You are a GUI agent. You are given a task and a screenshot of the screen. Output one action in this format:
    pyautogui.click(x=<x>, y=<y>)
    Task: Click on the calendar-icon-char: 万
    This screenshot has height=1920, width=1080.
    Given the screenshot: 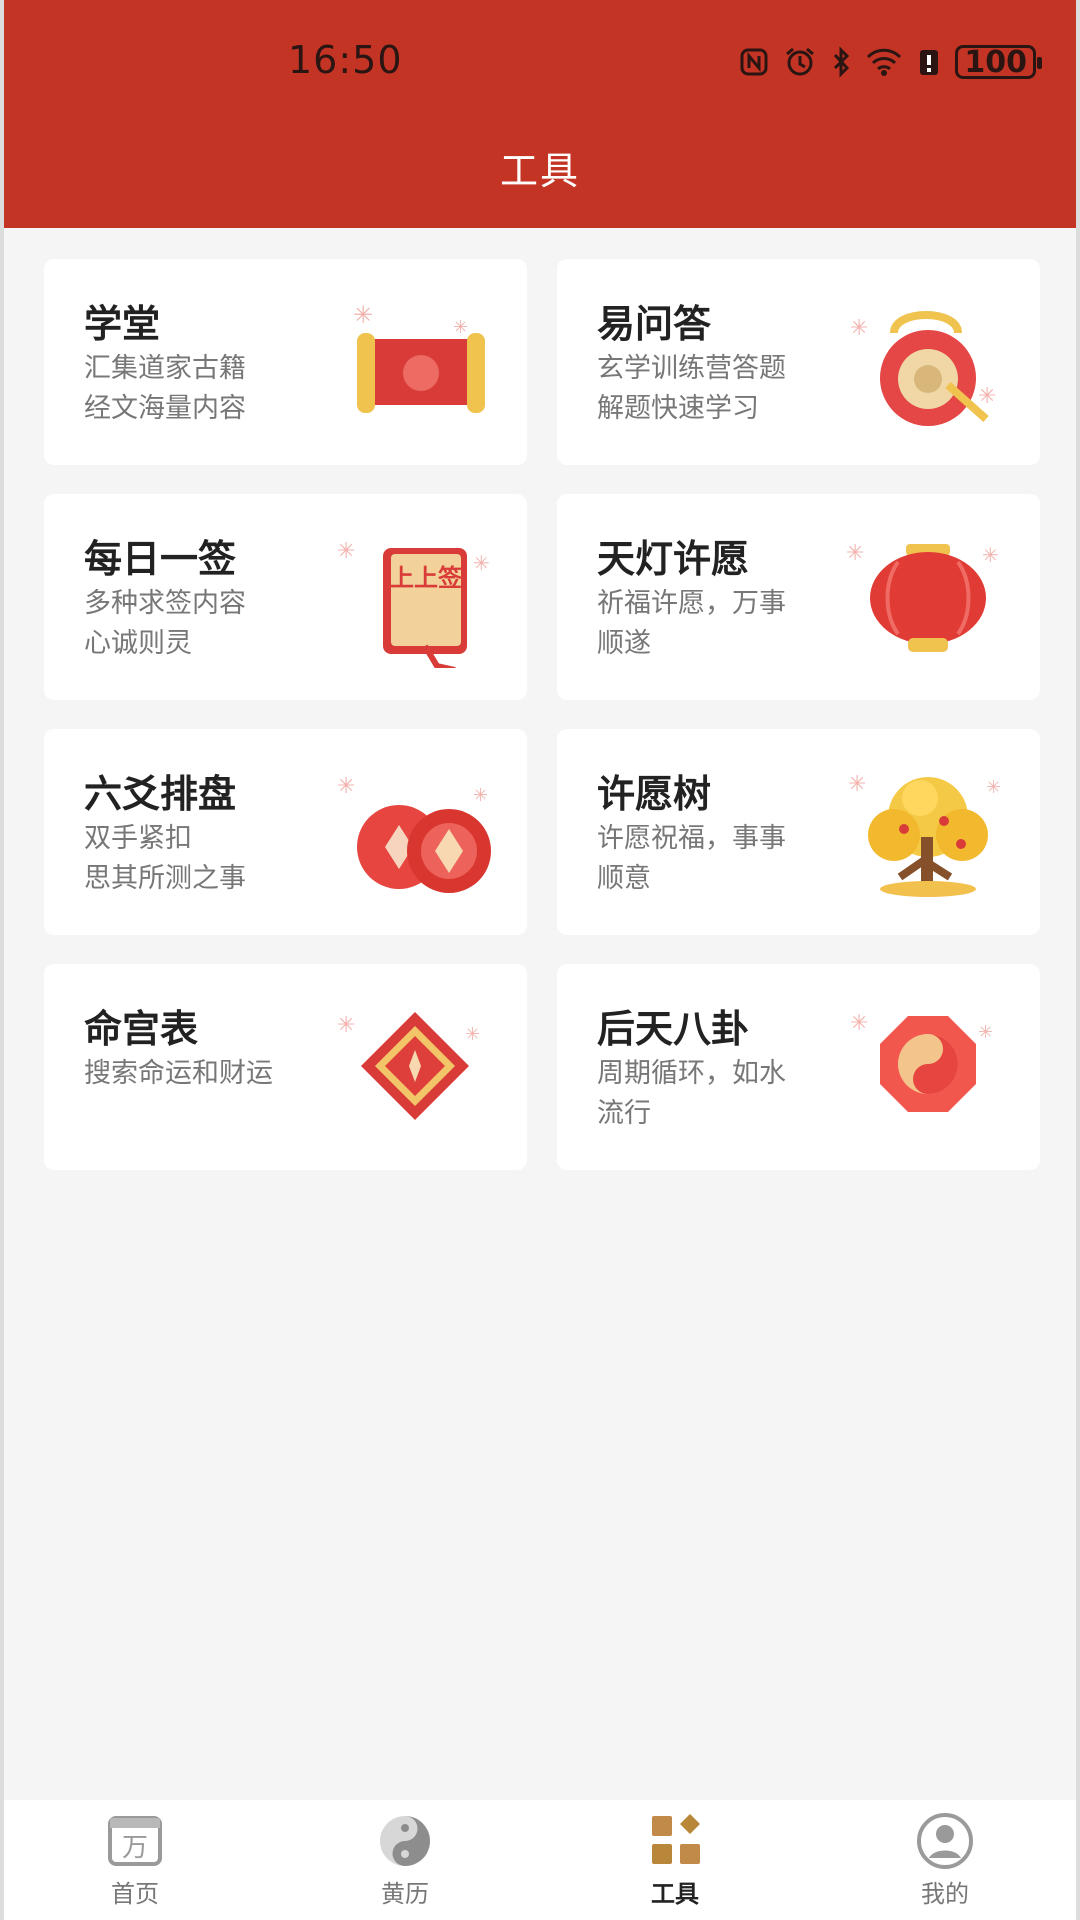 What is the action you would take?
    pyautogui.click(x=135, y=1848)
    